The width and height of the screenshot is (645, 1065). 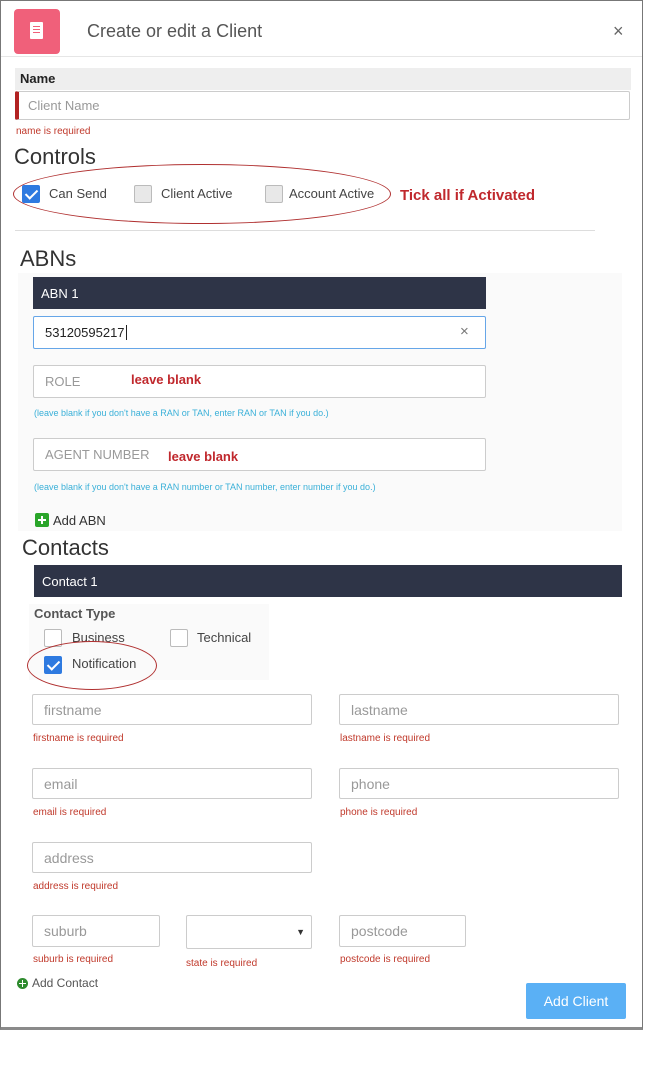 What do you see at coordinates (76, 886) in the screenshot?
I see `address-error: address is required` at bounding box center [76, 886].